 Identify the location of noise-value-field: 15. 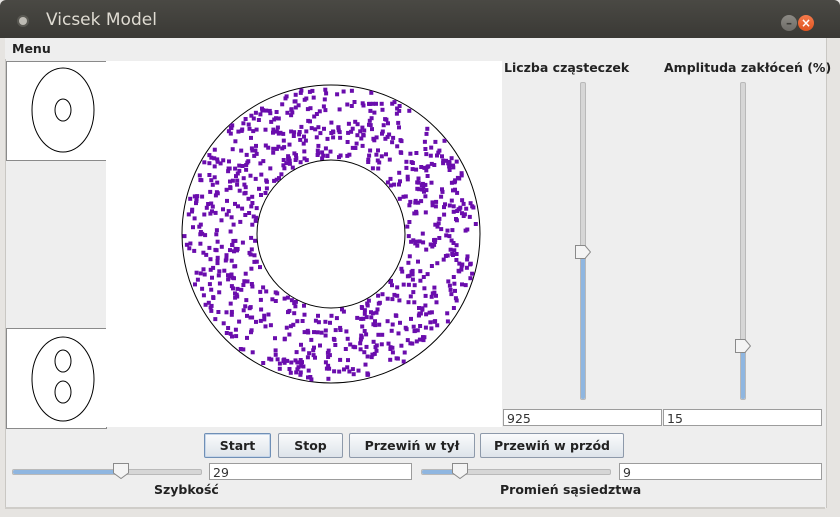
(742, 417).